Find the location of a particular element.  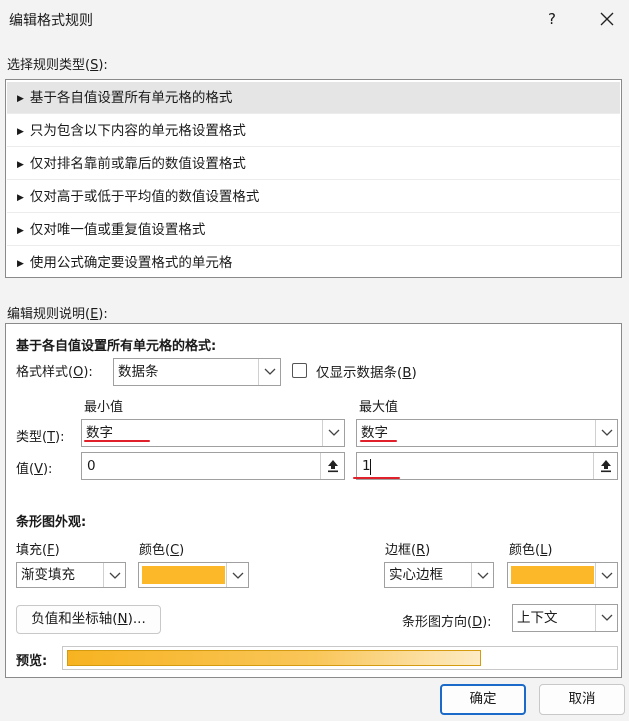

rule-type-item: ▶ 仅对排名靠前或靠后的数值设置格式 is located at coordinates (313, 164).